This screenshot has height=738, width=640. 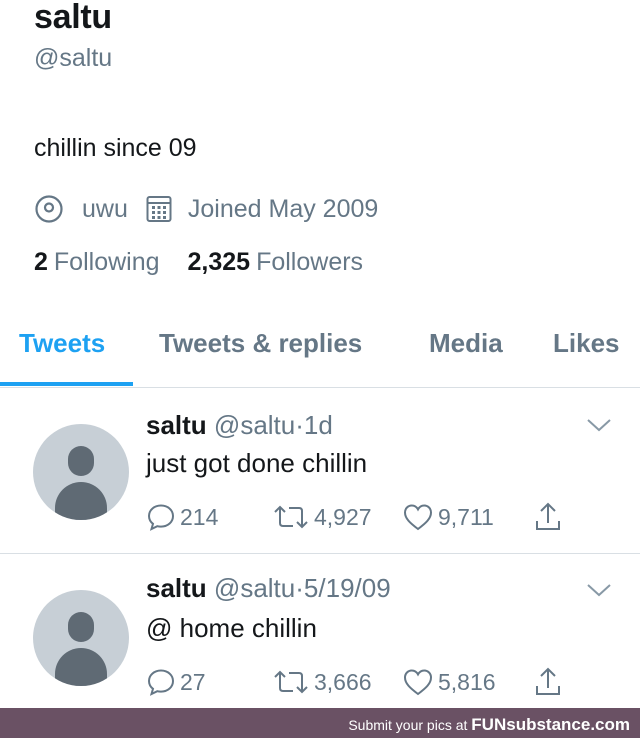 What do you see at coordinates (466, 516) in the screenshot?
I see `like-count: 9,711` at bounding box center [466, 516].